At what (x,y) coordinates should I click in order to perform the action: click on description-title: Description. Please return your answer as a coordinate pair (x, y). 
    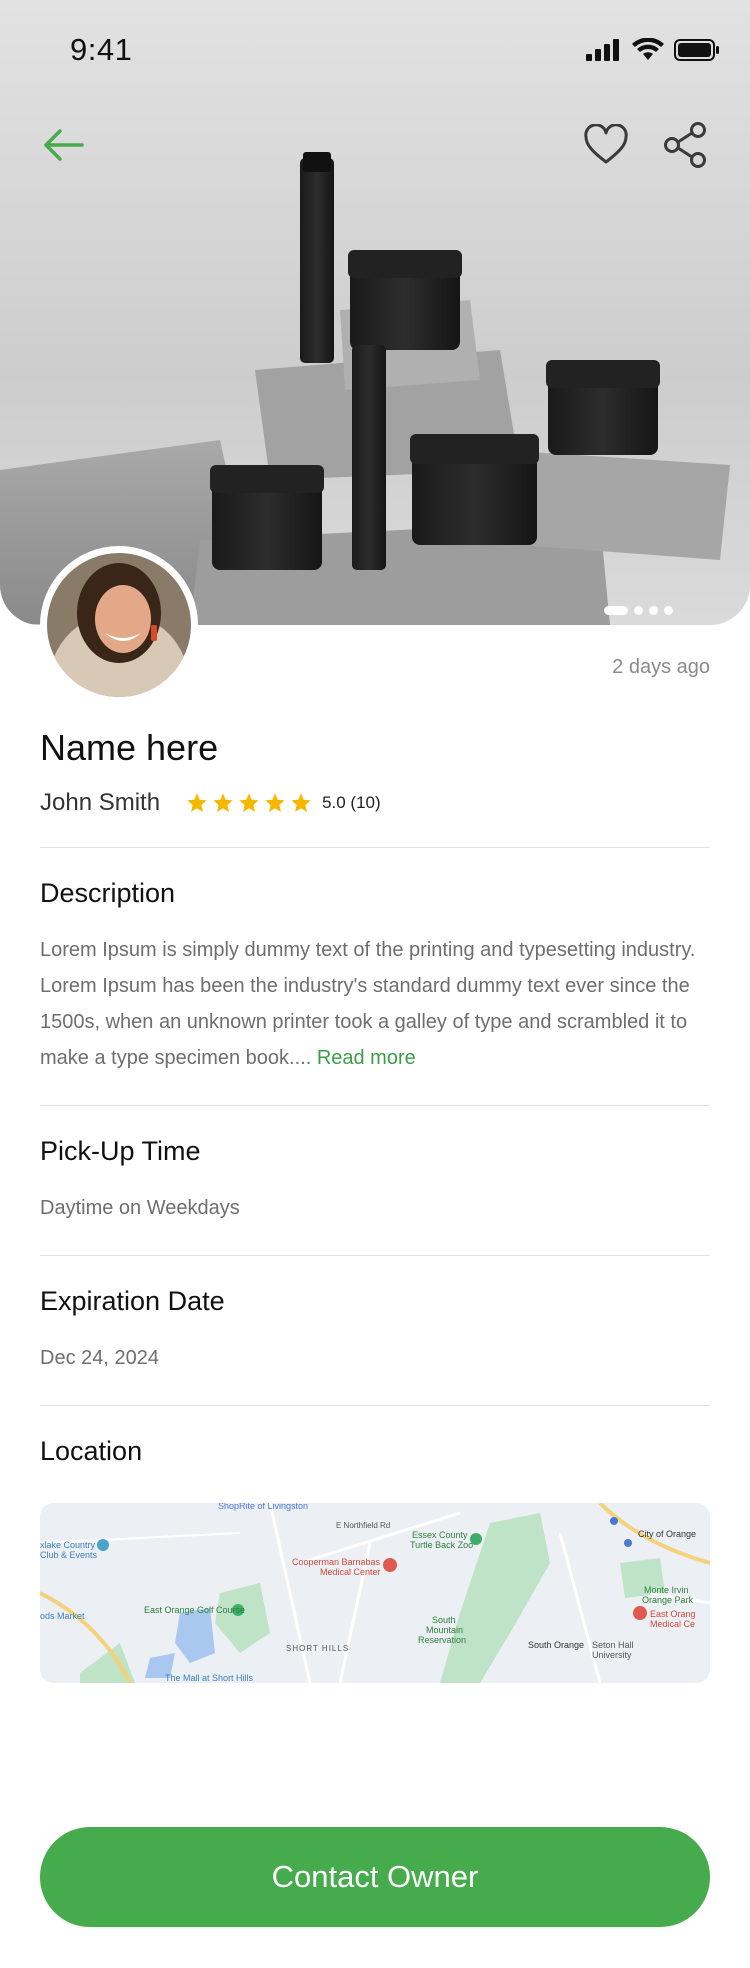
    Looking at the image, I should click on (108, 893).